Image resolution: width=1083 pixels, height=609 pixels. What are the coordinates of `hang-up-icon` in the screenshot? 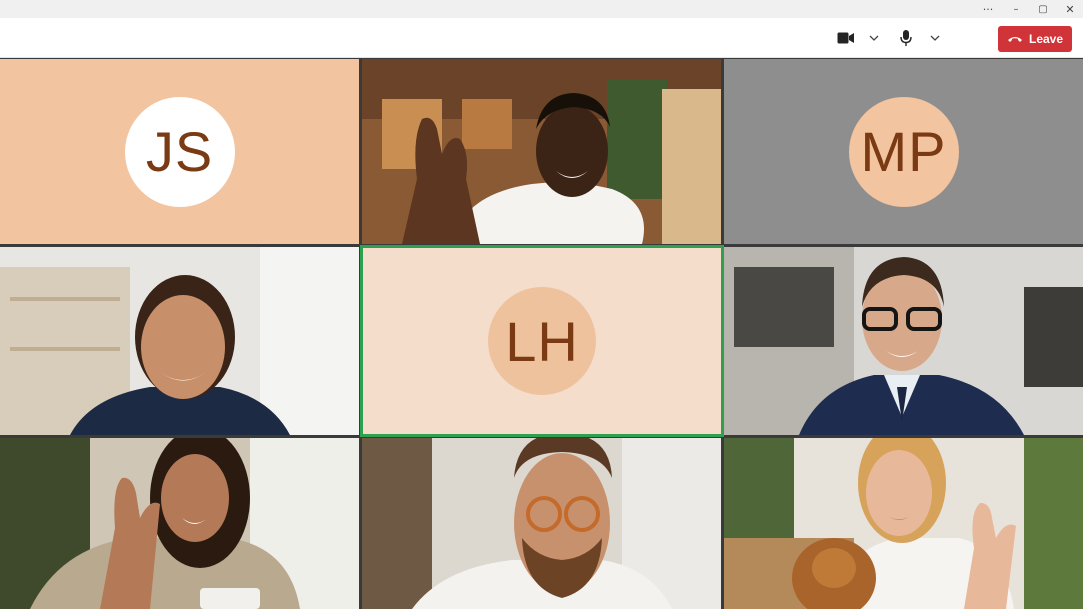 It's located at (1014, 39).